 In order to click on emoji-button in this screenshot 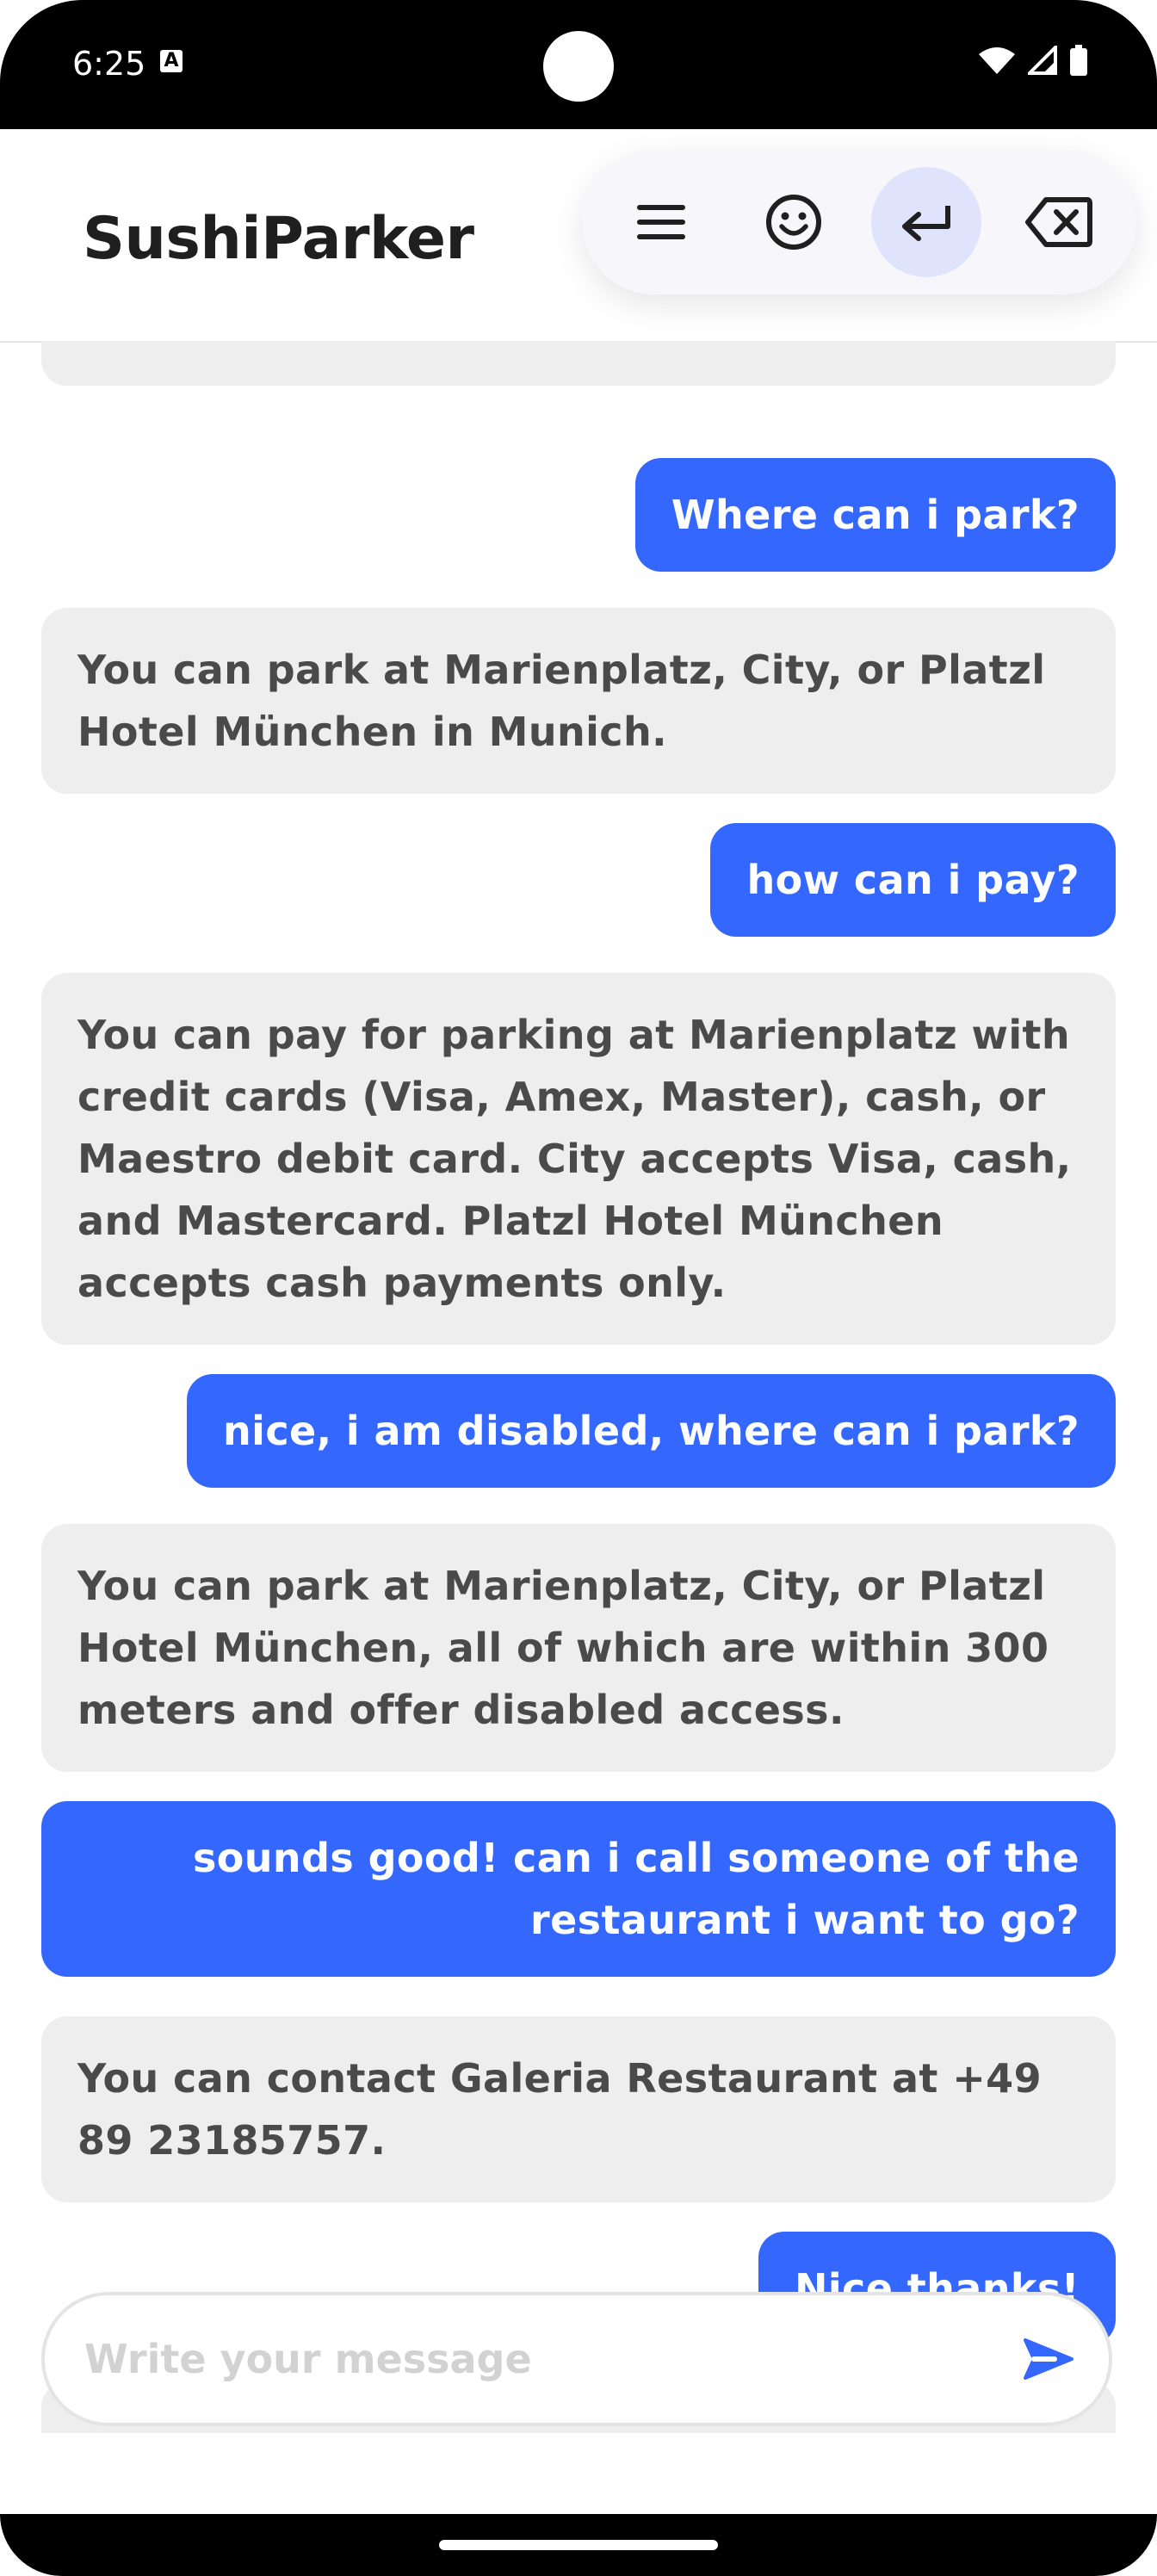, I will do `click(794, 222)`.